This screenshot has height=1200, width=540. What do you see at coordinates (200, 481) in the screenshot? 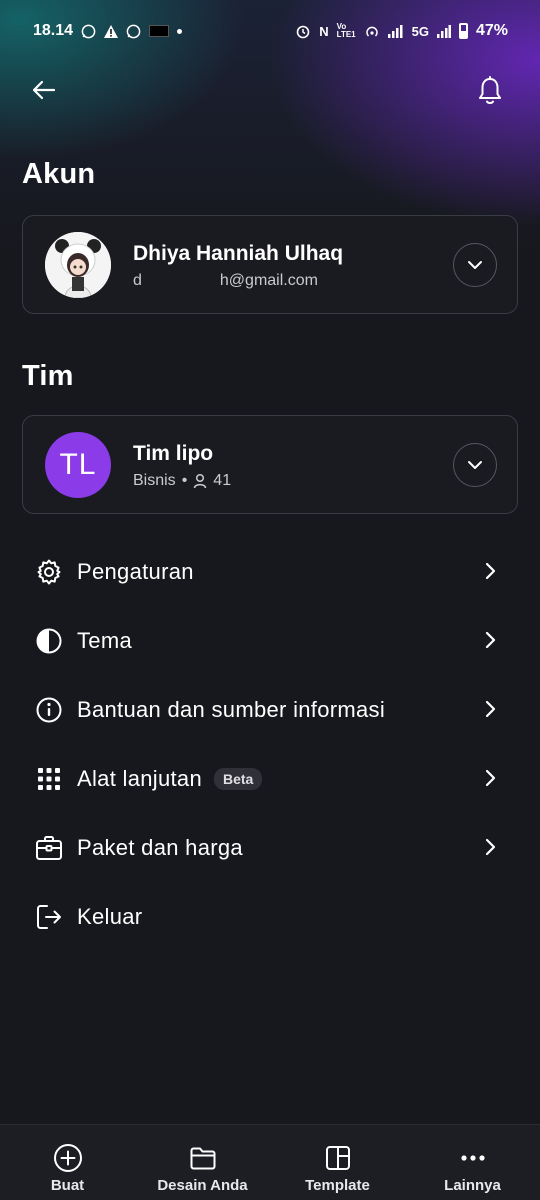
I see `person-icon` at bounding box center [200, 481].